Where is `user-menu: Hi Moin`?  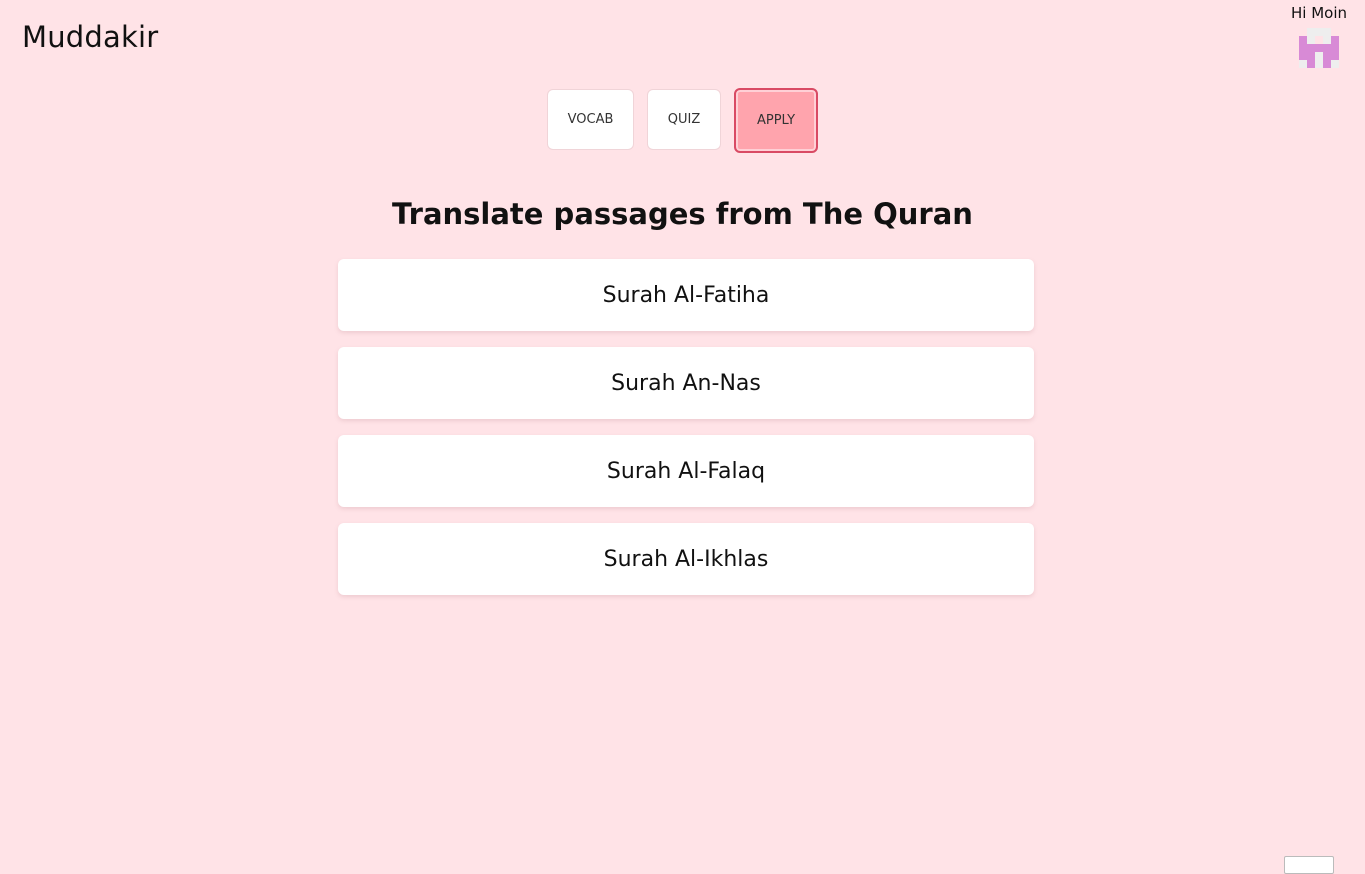
user-menu: Hi Moin is located at coordinates (1319, 36).